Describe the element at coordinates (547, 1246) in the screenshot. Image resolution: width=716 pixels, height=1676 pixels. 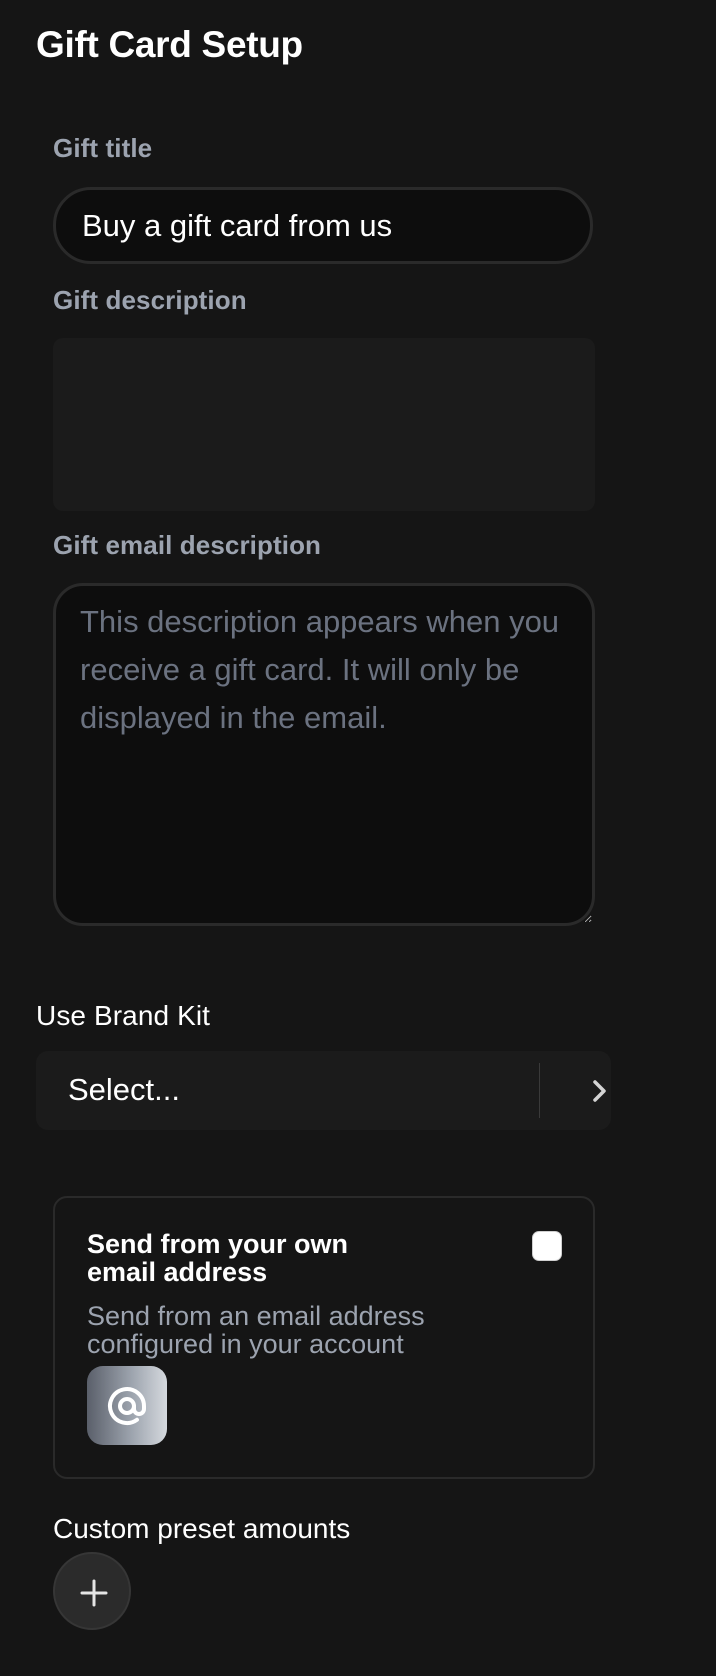
I see `own-email-checkbox` at that location.